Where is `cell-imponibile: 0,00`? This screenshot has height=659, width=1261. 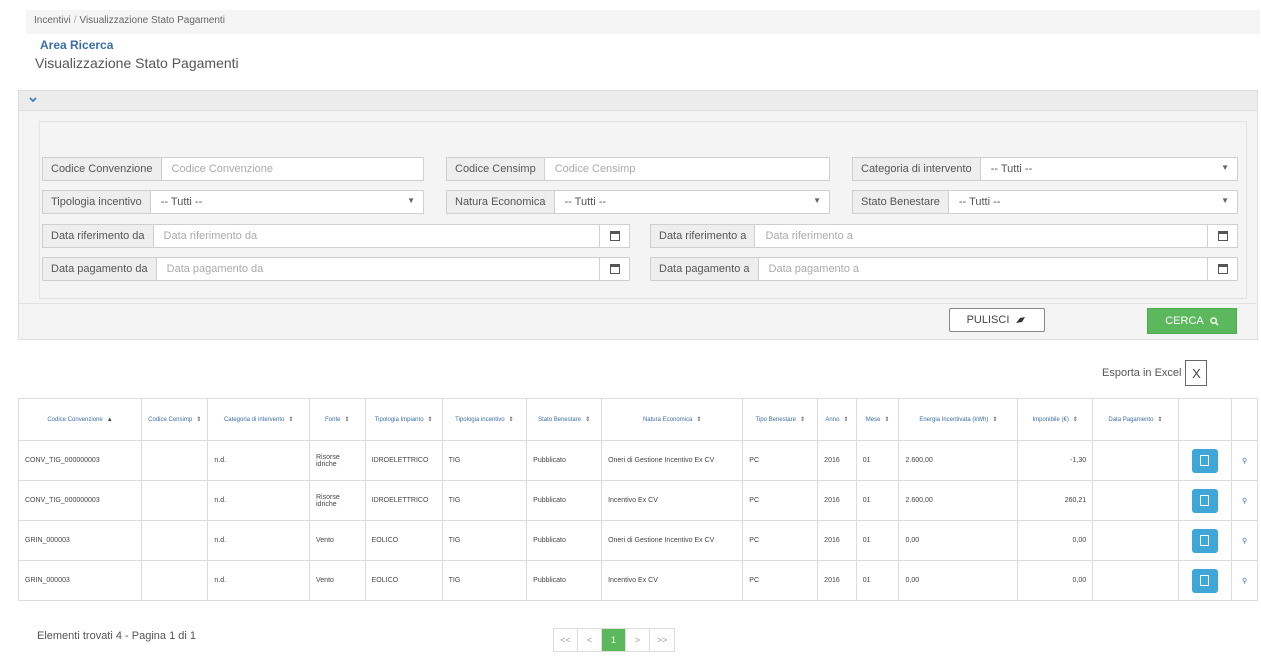 cell-imponibile: 0,00 is located at coordinates (1055, 540).